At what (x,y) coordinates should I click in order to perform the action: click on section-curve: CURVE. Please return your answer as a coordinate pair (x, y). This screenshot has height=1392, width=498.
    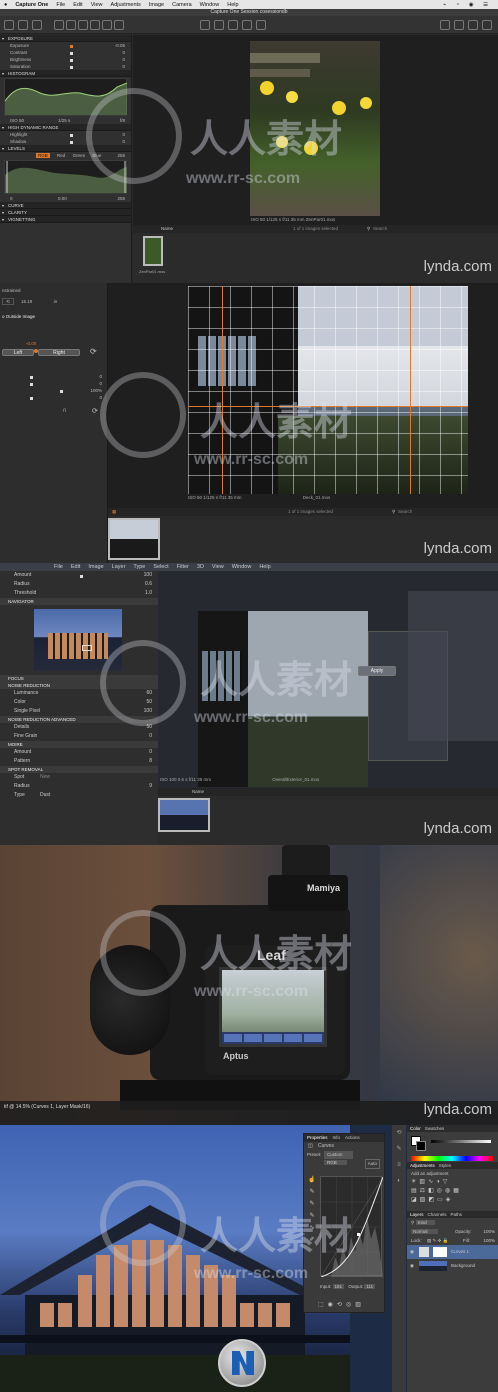
    Looking at the image, I should click on (65, 205).